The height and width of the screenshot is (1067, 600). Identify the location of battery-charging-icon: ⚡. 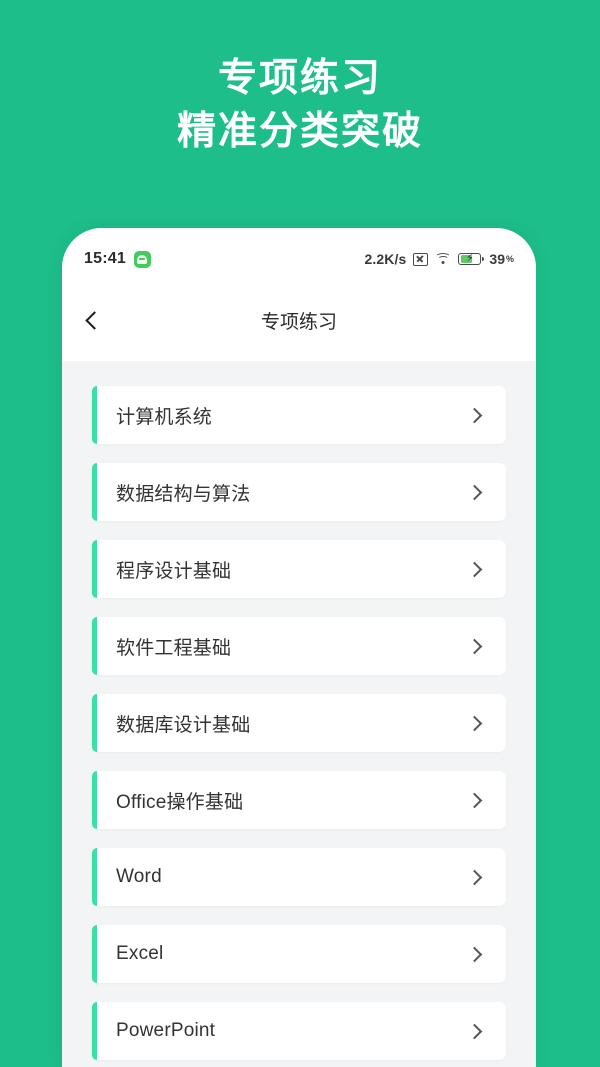
(471, 259).